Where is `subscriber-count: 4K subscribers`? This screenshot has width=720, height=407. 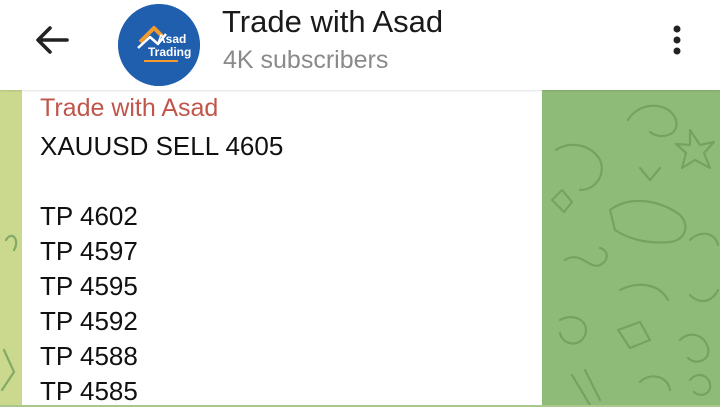 subscriber-count: 4K subscribers is located at coordinates (306, 60).